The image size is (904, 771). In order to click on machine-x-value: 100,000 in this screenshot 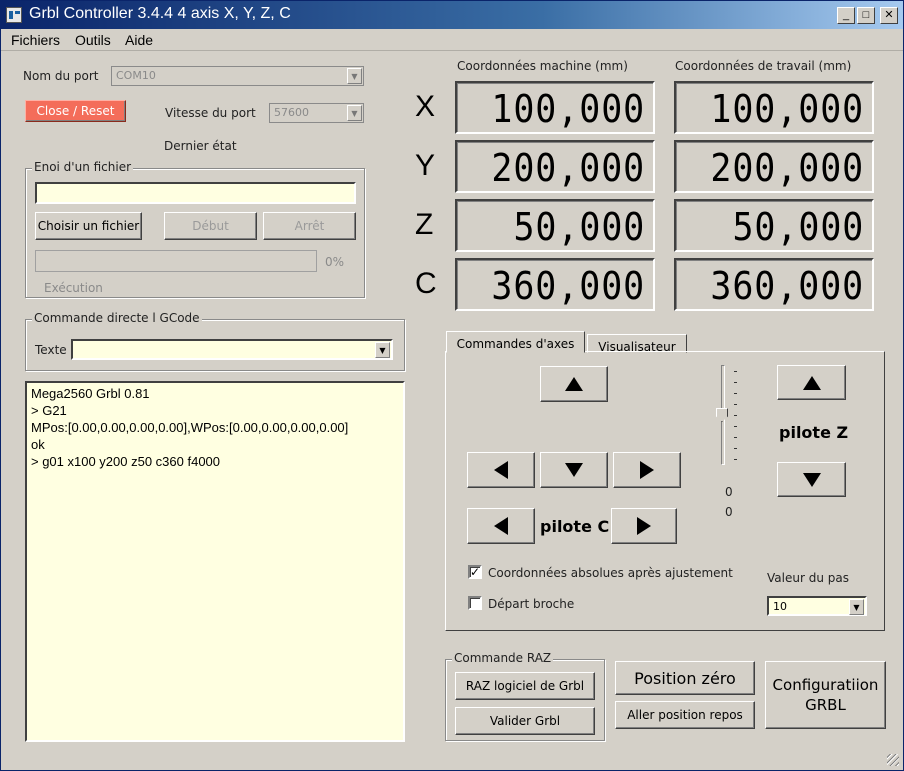, I will do `click(568, 109)`.